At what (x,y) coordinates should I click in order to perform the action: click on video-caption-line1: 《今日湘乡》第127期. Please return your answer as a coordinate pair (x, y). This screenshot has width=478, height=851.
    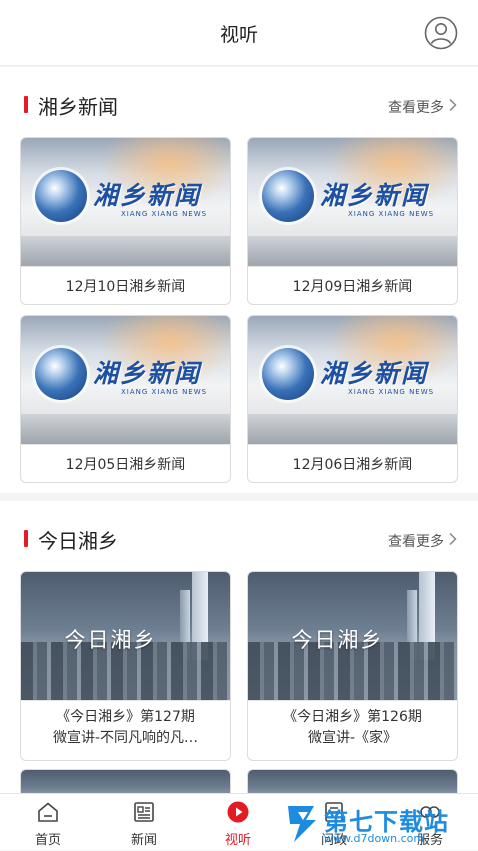
    Looking at the image, I should click on (125, 717).